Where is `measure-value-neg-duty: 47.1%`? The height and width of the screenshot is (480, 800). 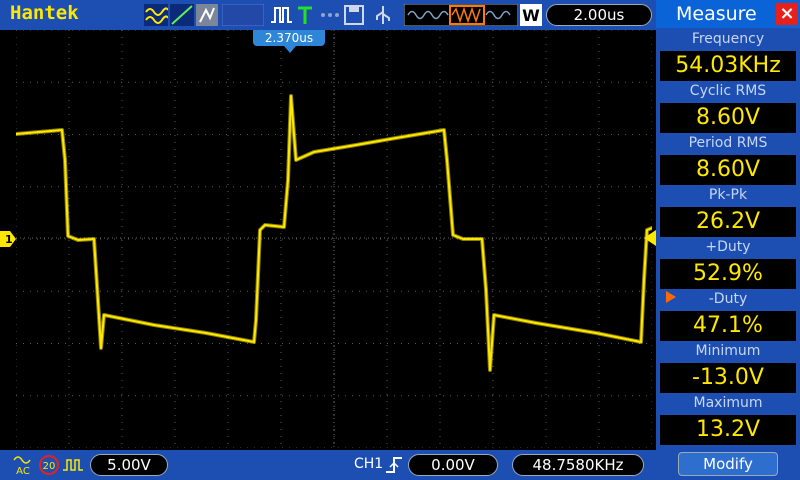
measure-value-neg-duty: 47.1% is located at coordinates (728, 326).